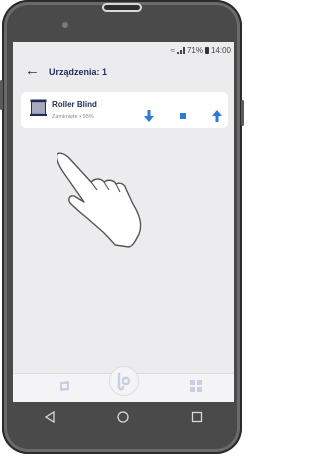 The width and height of the screenshot is (320, 456). I want to click on wifi-icon: ≈, so click(172, 50).